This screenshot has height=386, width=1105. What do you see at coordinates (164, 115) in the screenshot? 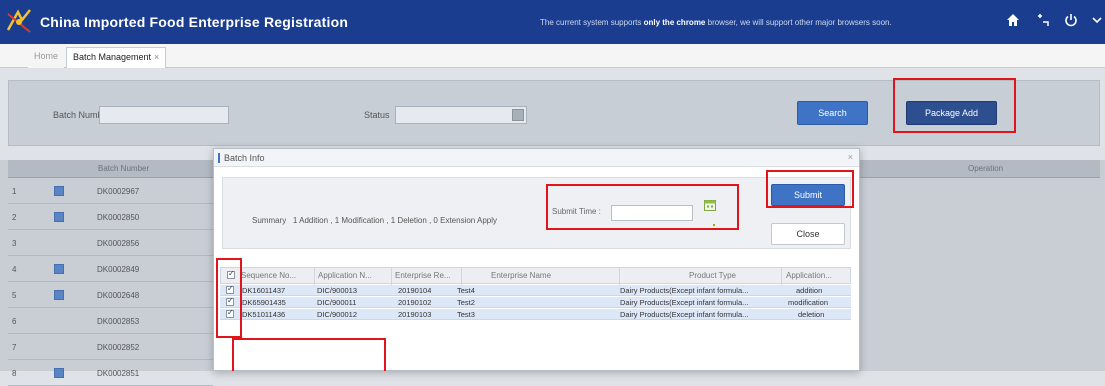
I see `batch-number-input` at bounding box center [164, 115].